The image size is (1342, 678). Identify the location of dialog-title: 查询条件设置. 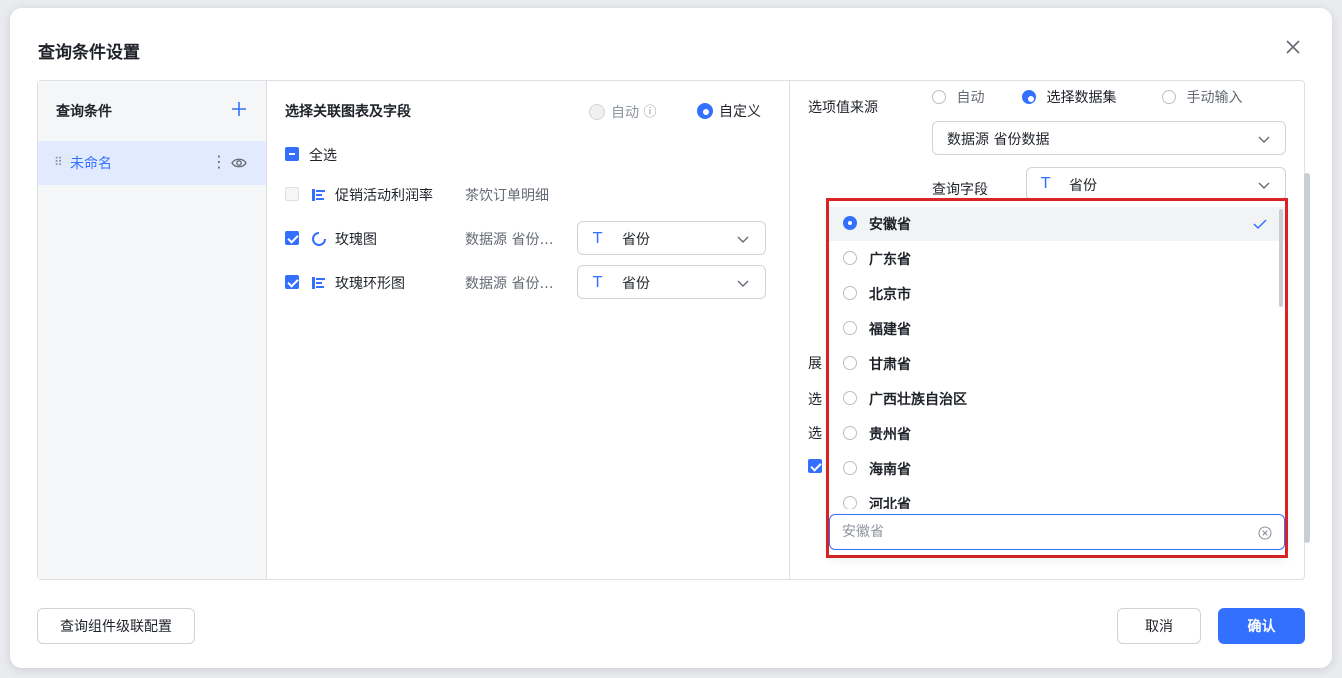
(89, 53).